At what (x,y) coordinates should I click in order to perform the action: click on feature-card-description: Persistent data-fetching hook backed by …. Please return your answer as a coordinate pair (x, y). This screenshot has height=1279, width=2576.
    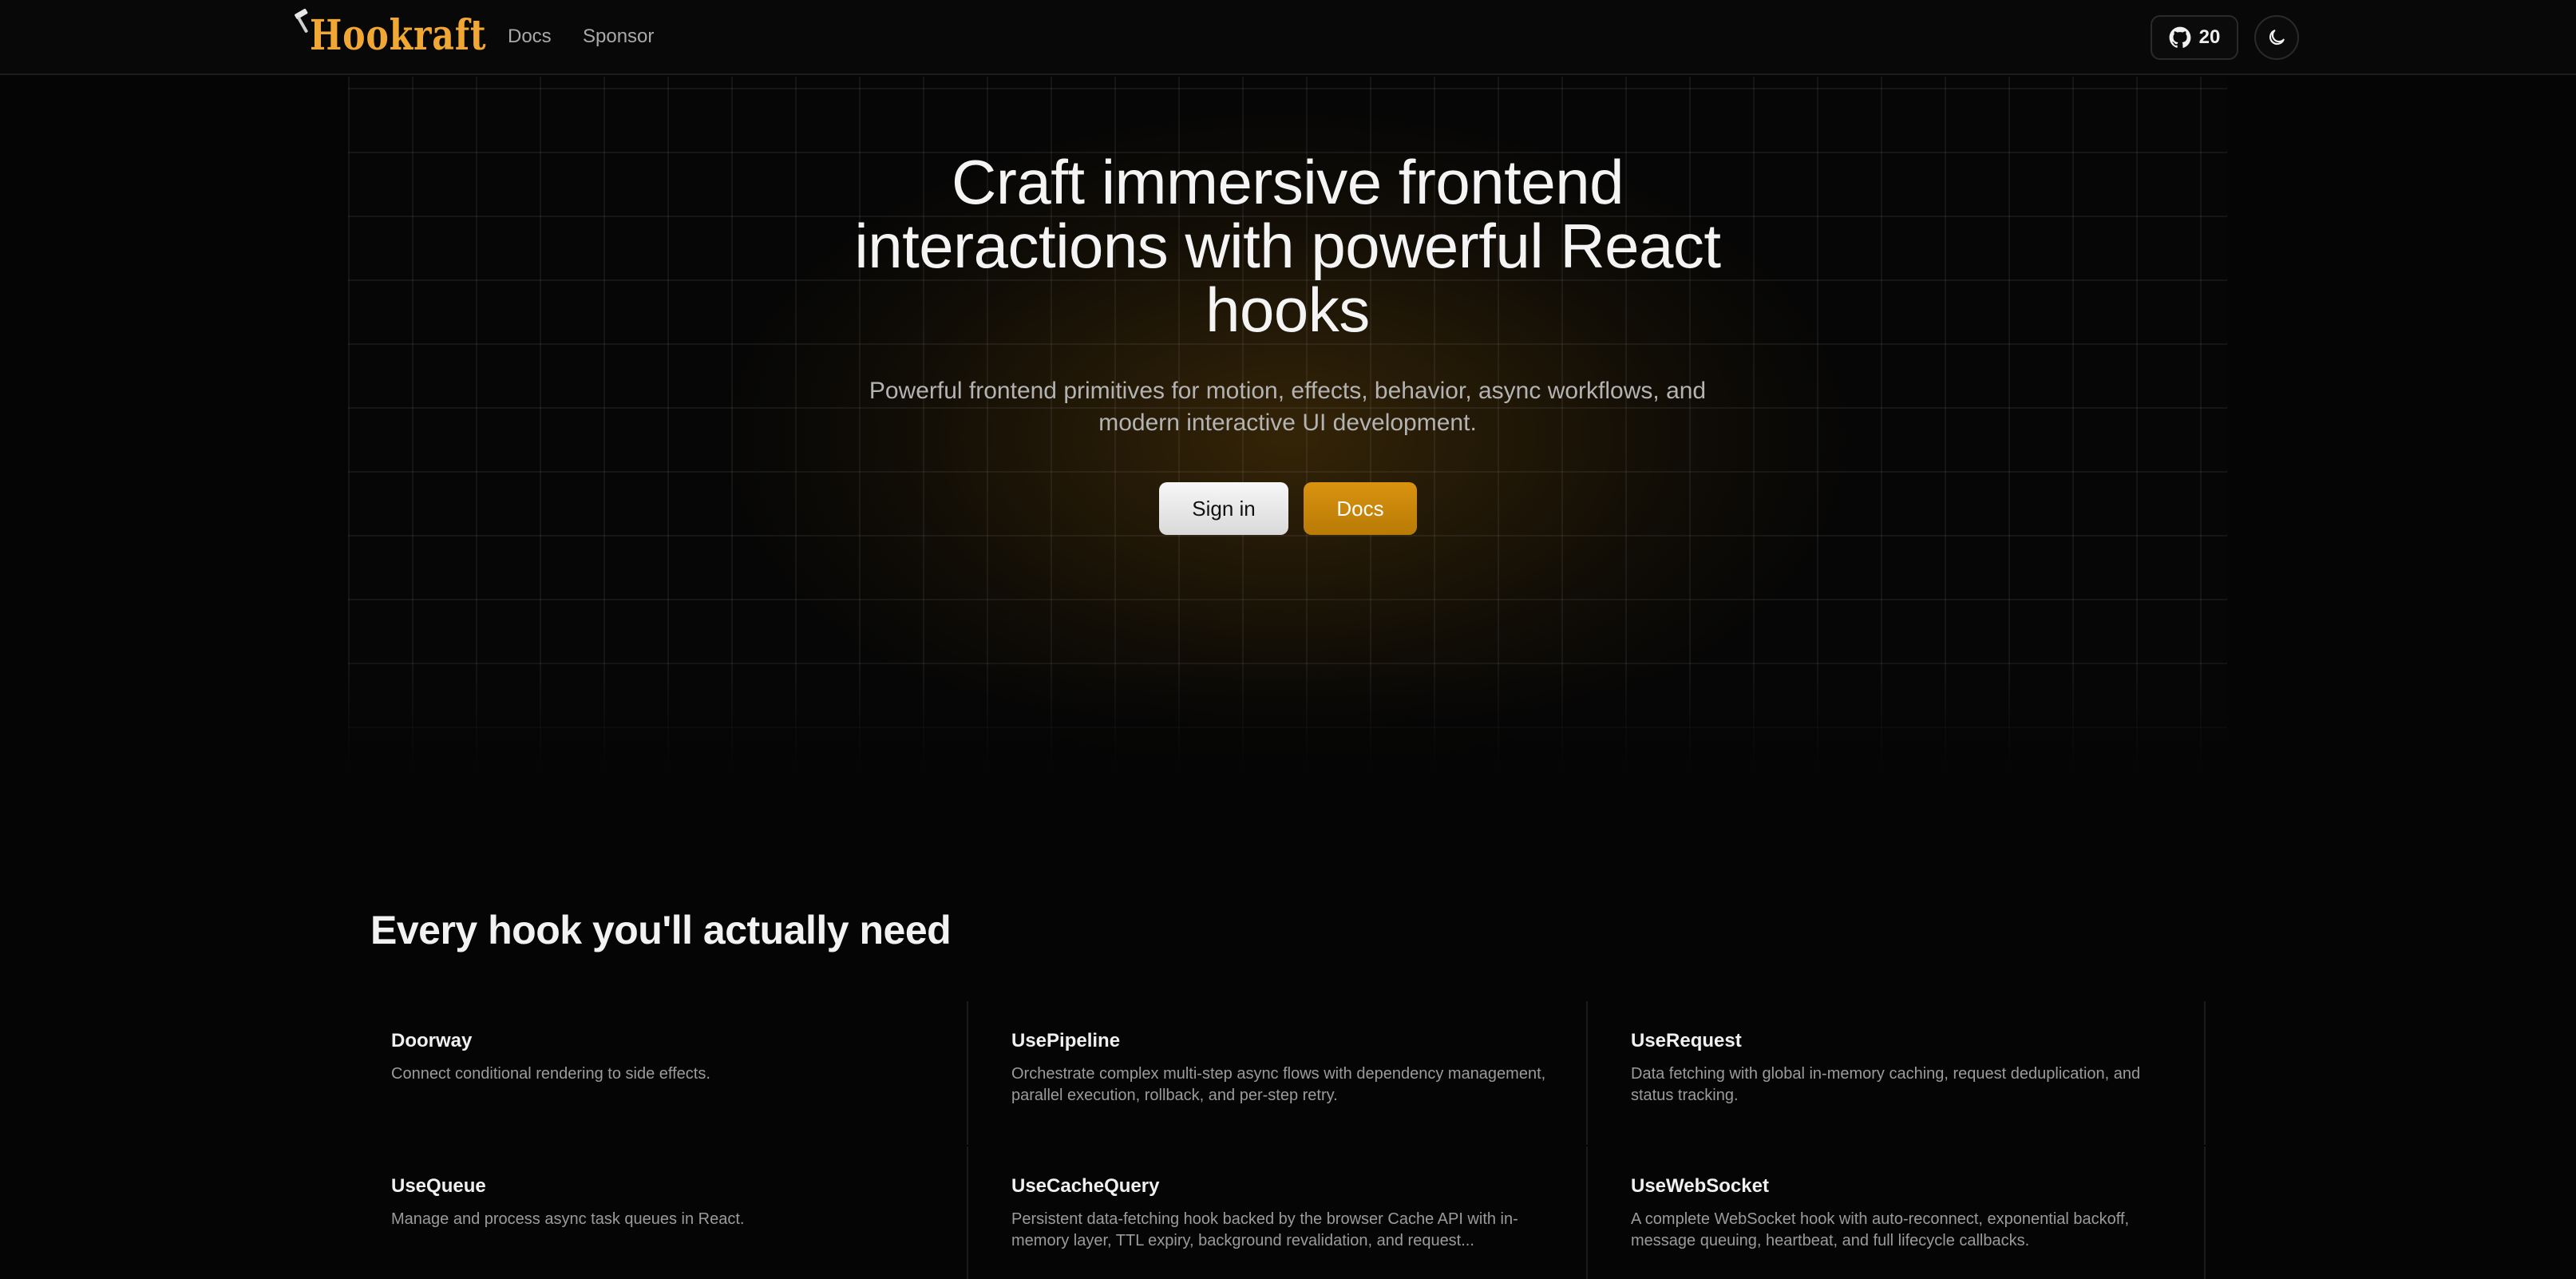
    Looking at the image, I should click on (1265, 1229).